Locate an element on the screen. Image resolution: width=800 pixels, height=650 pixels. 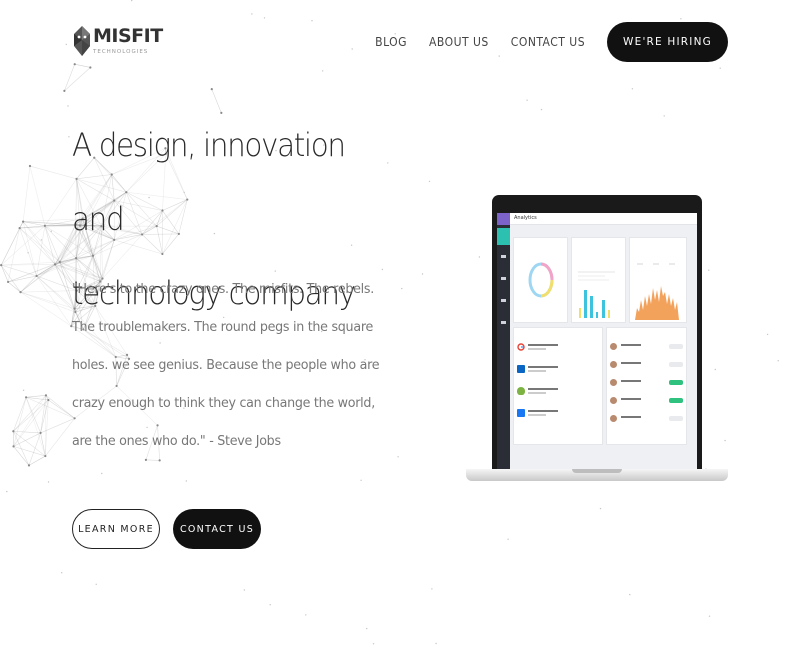
contact-us-button: CONTACT US is located at coordinates (217, 529).